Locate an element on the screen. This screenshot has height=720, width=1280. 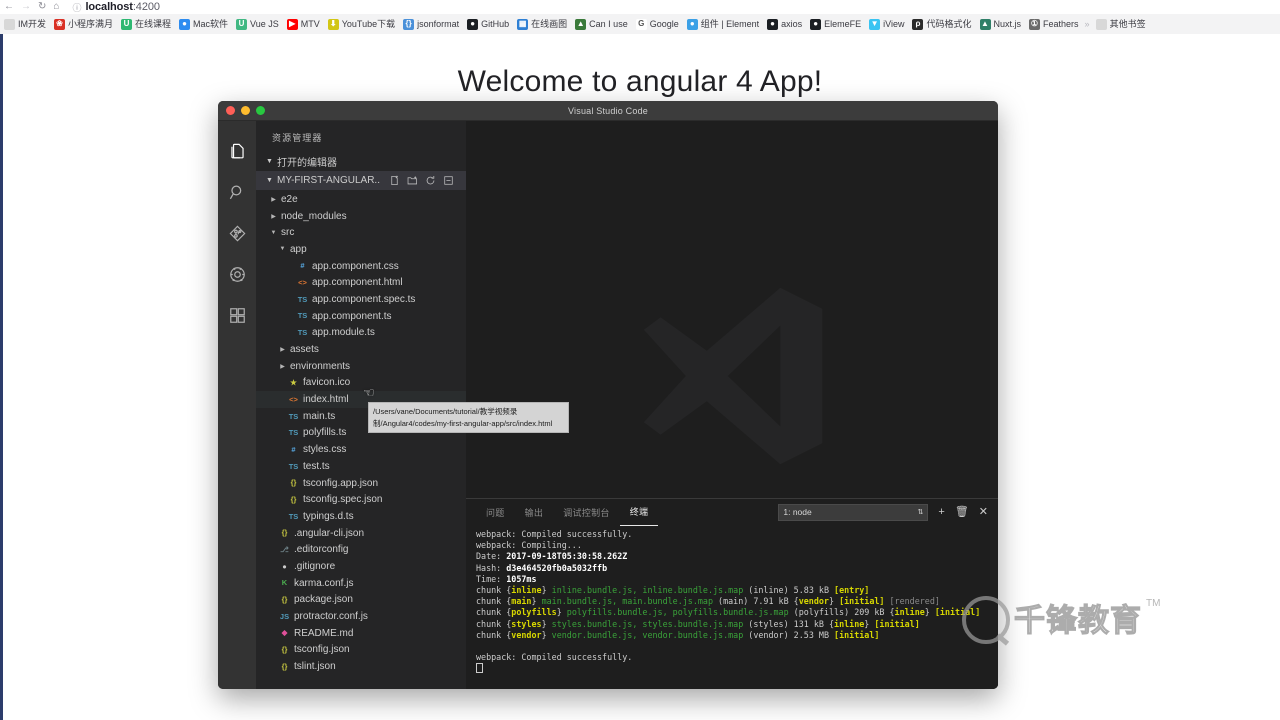
extensions-icon is located at coordinates (237, 315).